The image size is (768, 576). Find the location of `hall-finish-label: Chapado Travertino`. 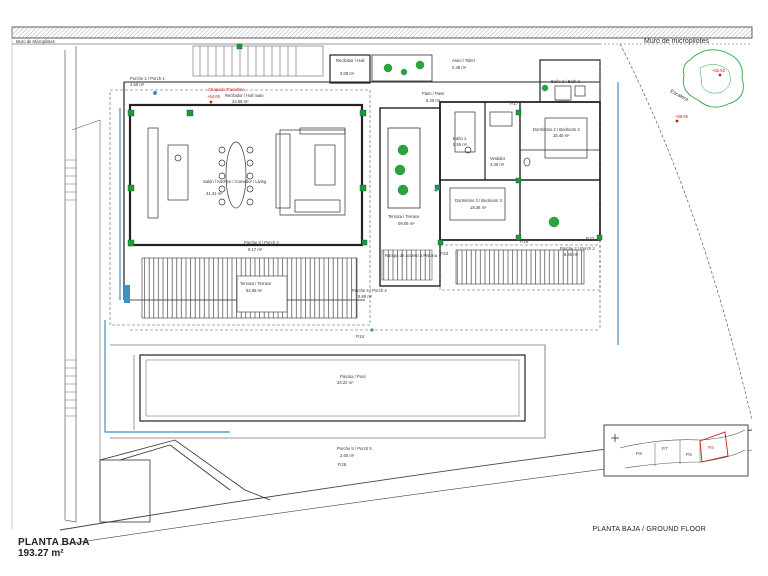

hall-finish-label: Chapado Travertino is located at coordinates (226, 89).